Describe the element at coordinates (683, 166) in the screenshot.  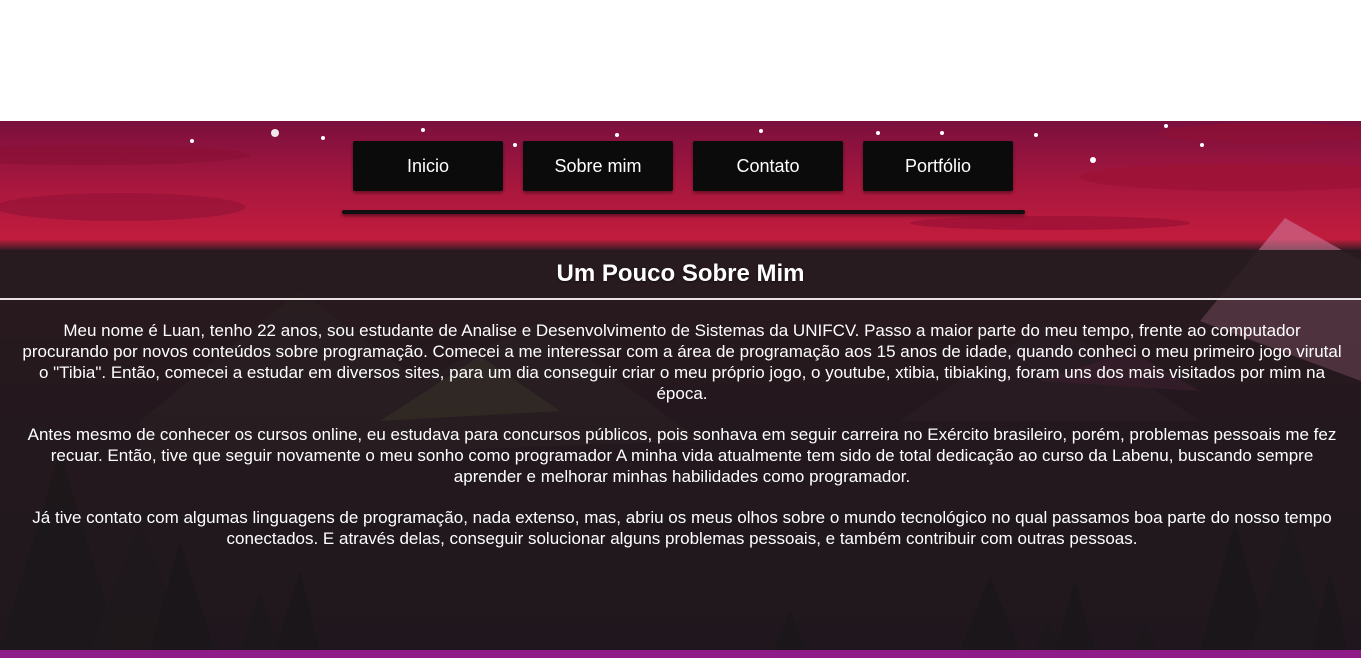
I see `main-nav: Inicio Sobre mim Contato Portfólio` at that location.